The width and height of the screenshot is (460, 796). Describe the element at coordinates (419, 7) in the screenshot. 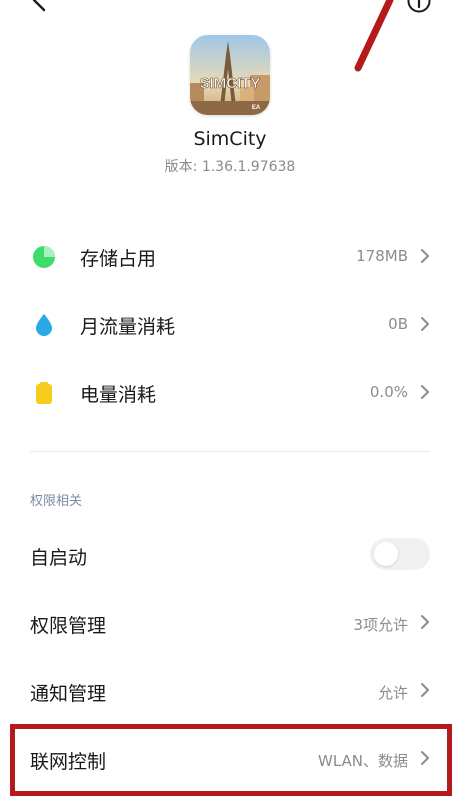

I see `info-icon` at that location.